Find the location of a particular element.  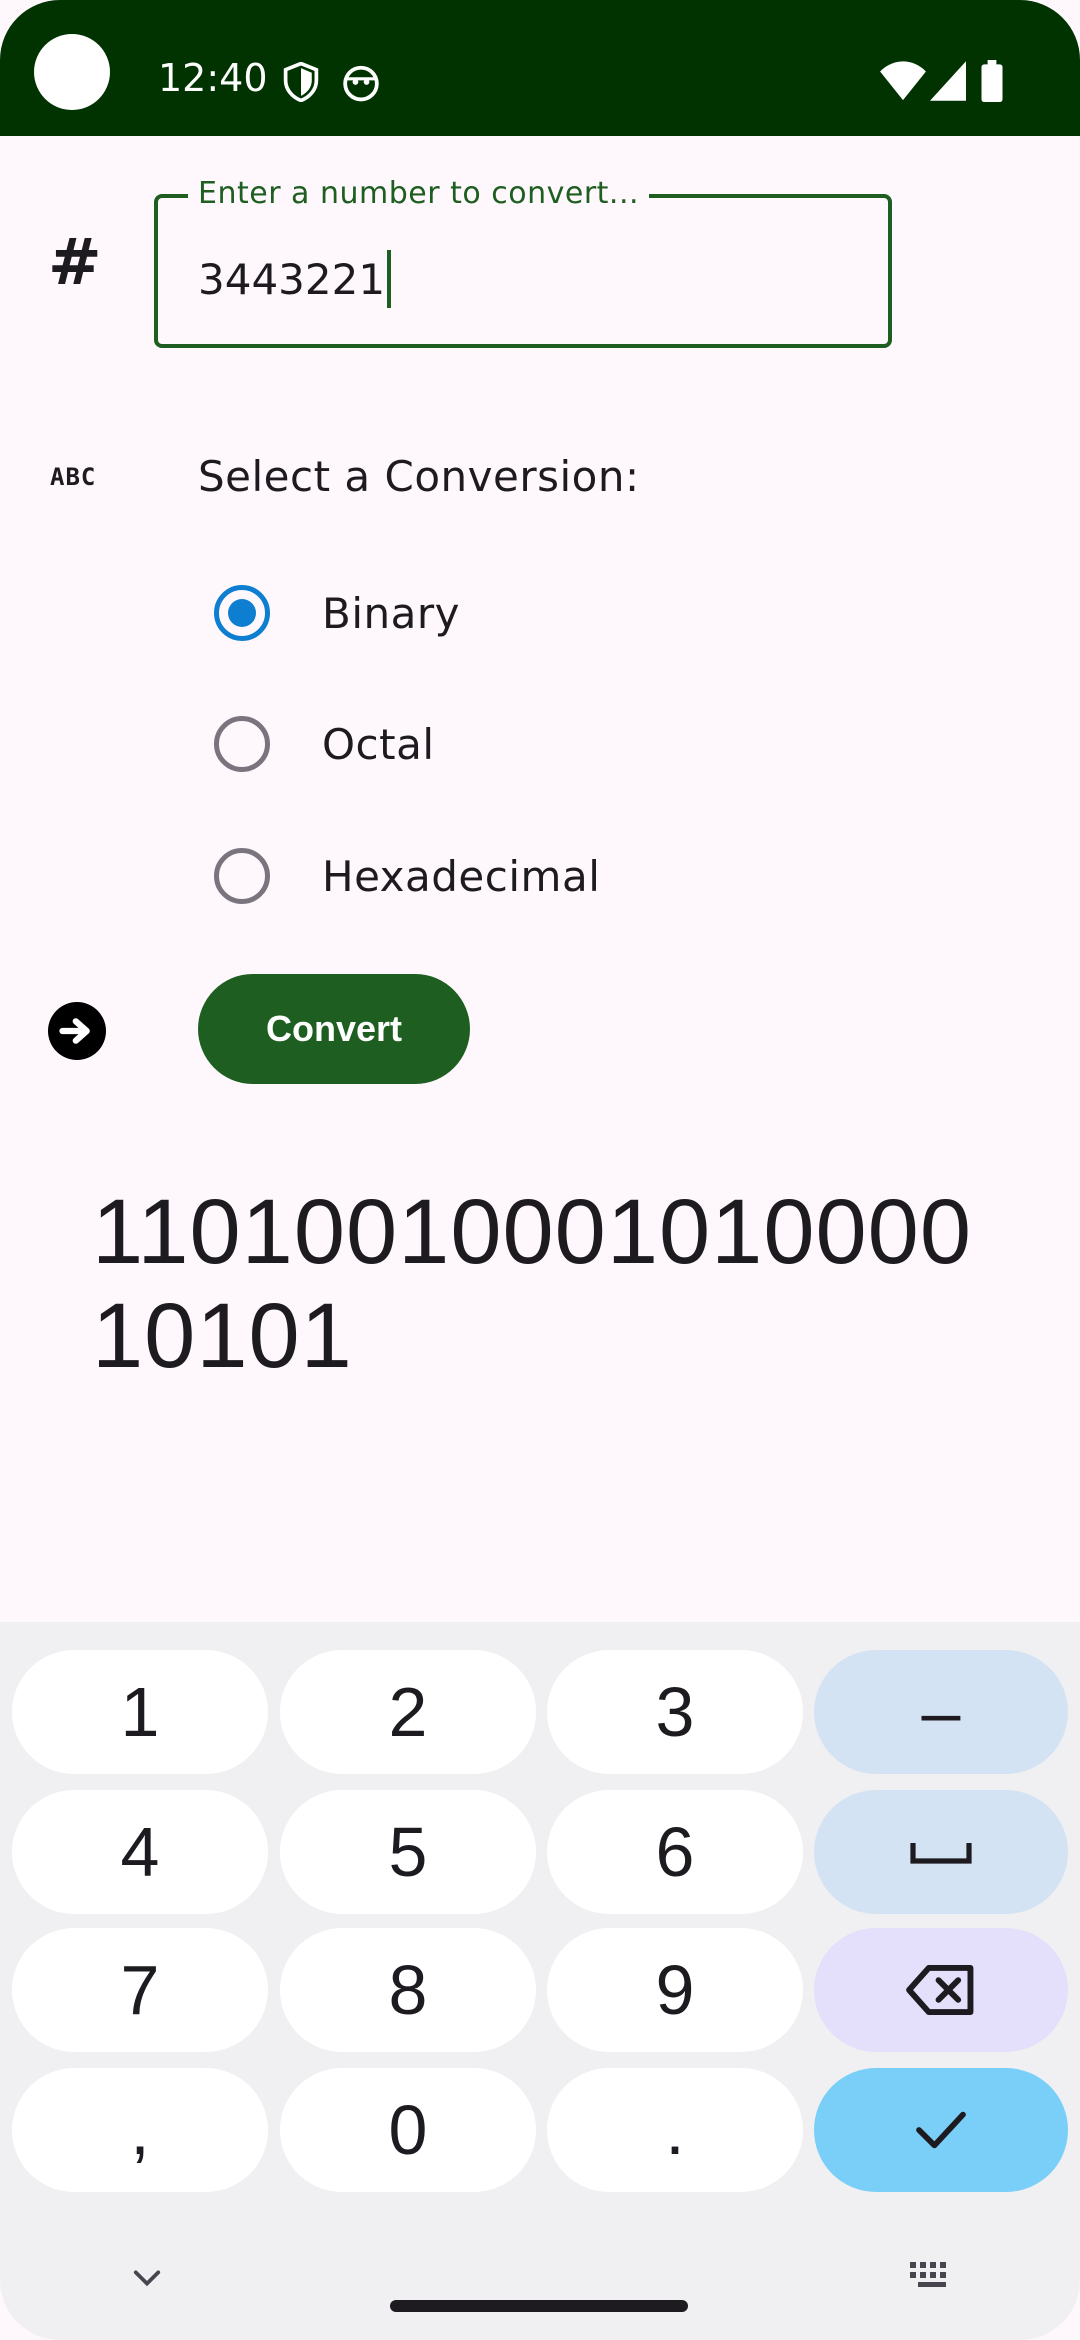

key-comma: , is located at coordinates (140, 2130).